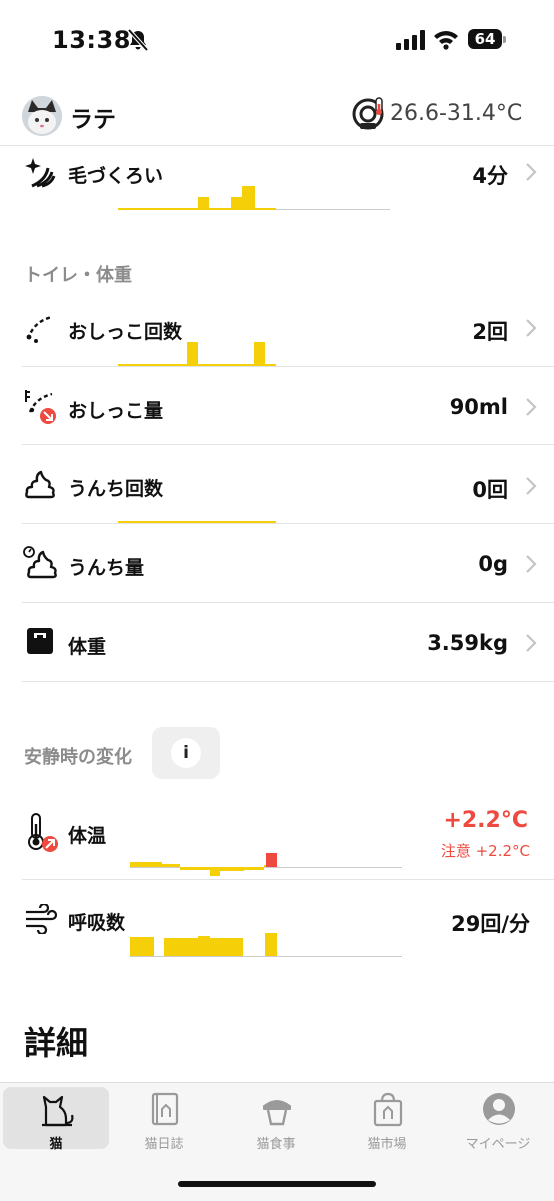 The width and height of the screenshot is (554, 1201). What do you see at coordinates (56, 1144) in the screenshot?
I see `tab-cat-label: 猫` at bounding box center [56, 1144].